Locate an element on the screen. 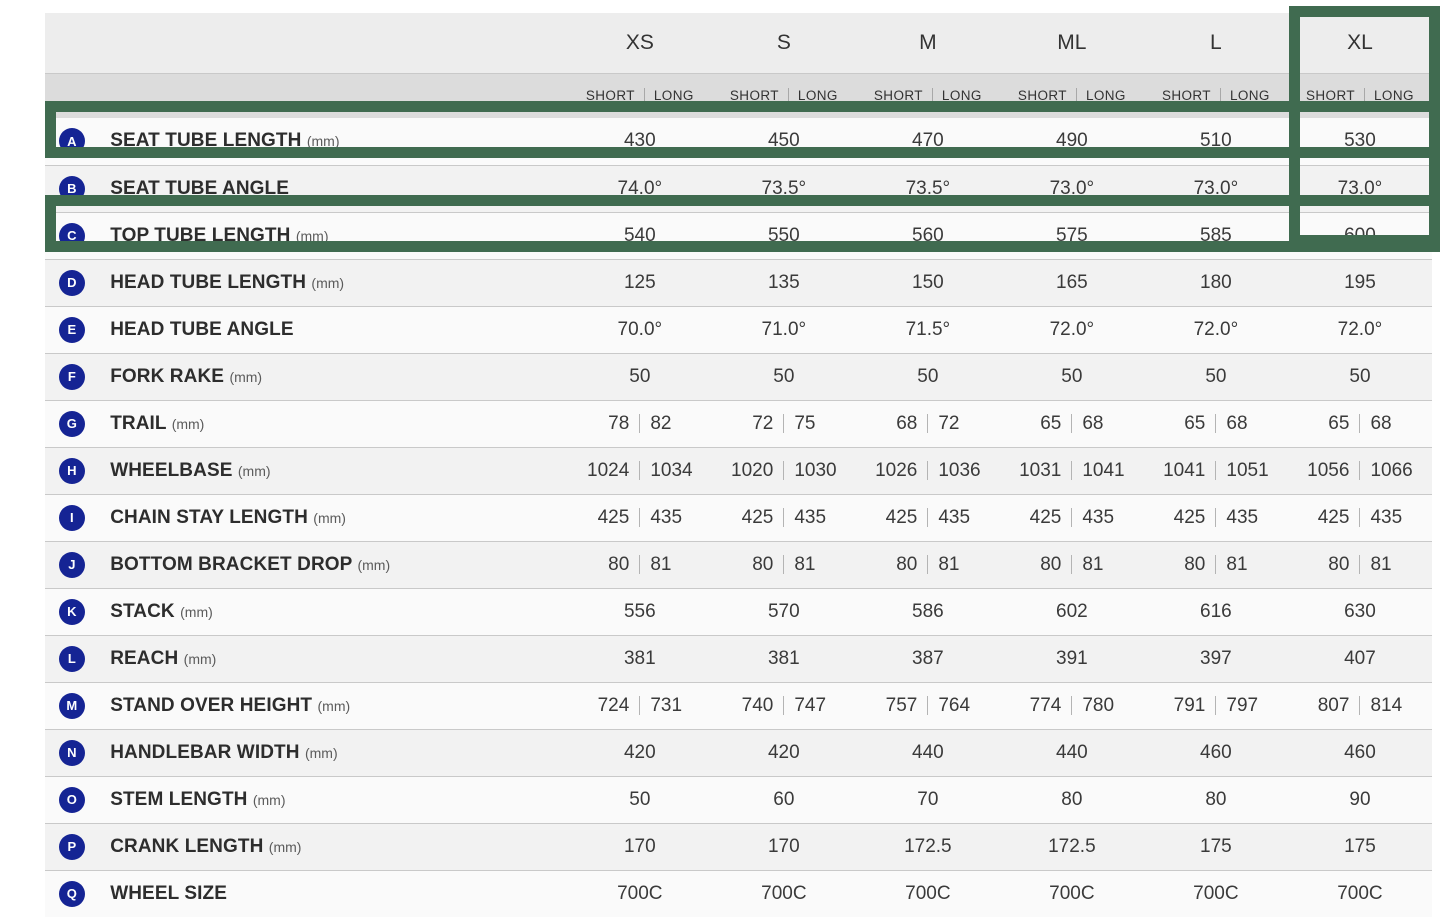 The image size is (1451, 921). table-row: Q WHEEL SIZE 700C 700C 700C 700C 700C 700C is located at coordinates (722, 893).